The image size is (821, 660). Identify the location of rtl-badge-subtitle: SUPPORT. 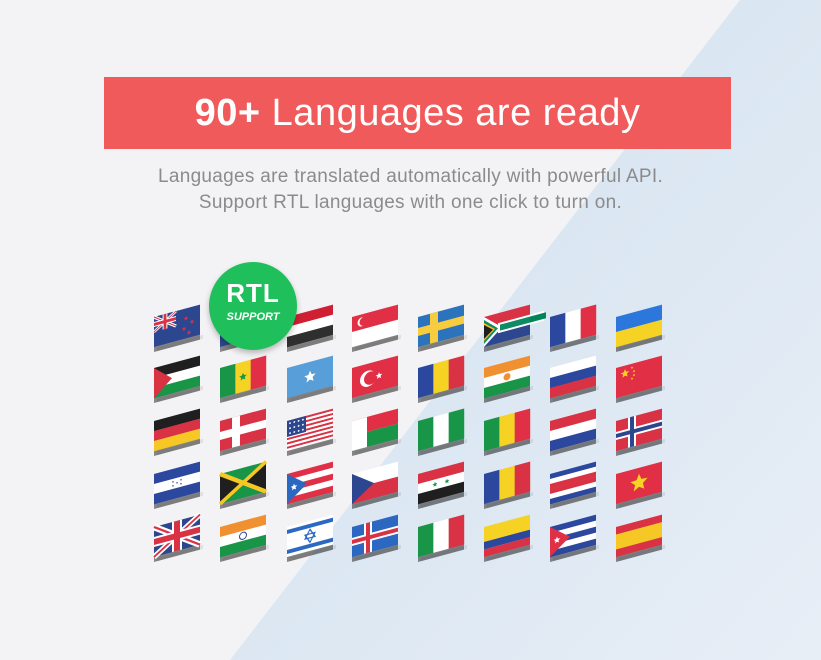
(253, 317).